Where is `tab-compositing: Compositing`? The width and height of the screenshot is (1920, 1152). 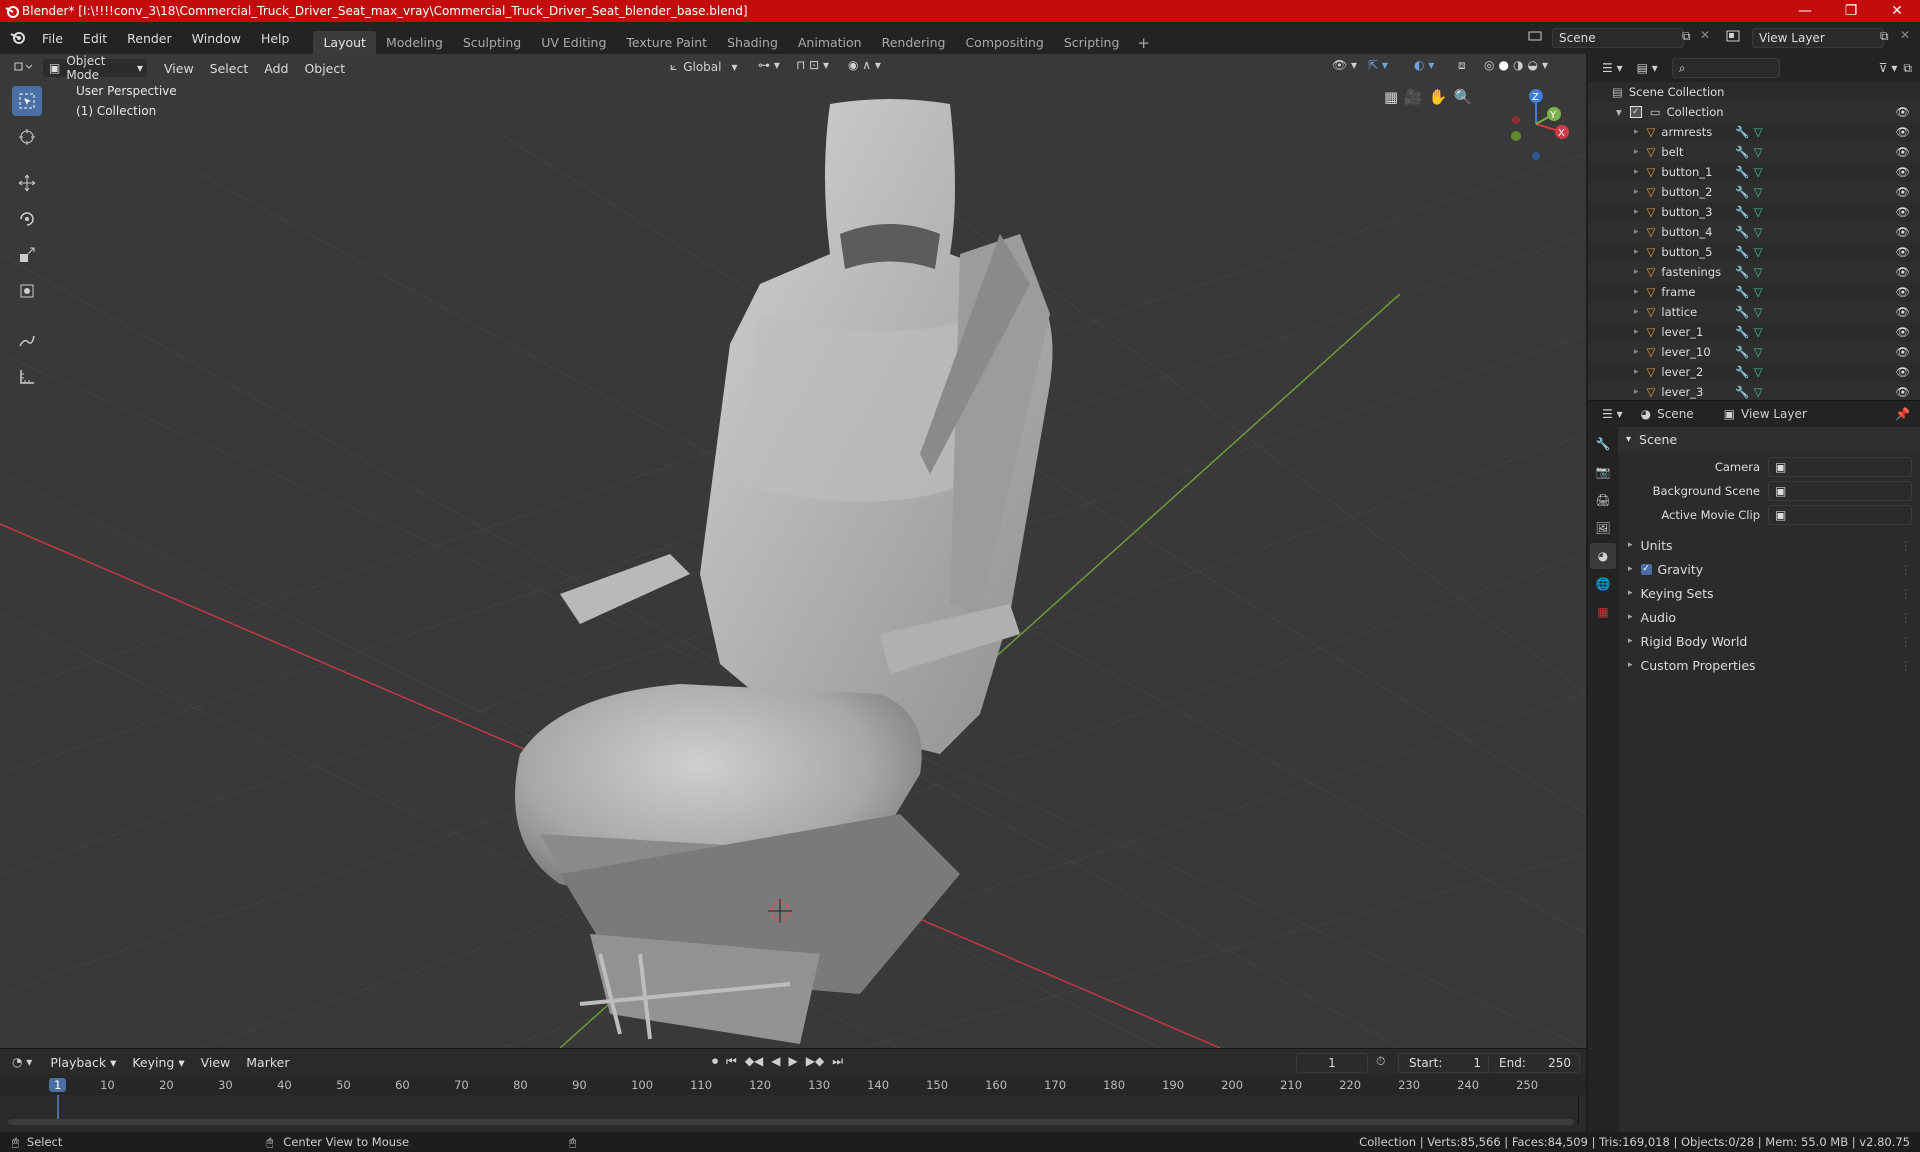 tab-compositing: Compositing is located at coordinates (1004, 42).